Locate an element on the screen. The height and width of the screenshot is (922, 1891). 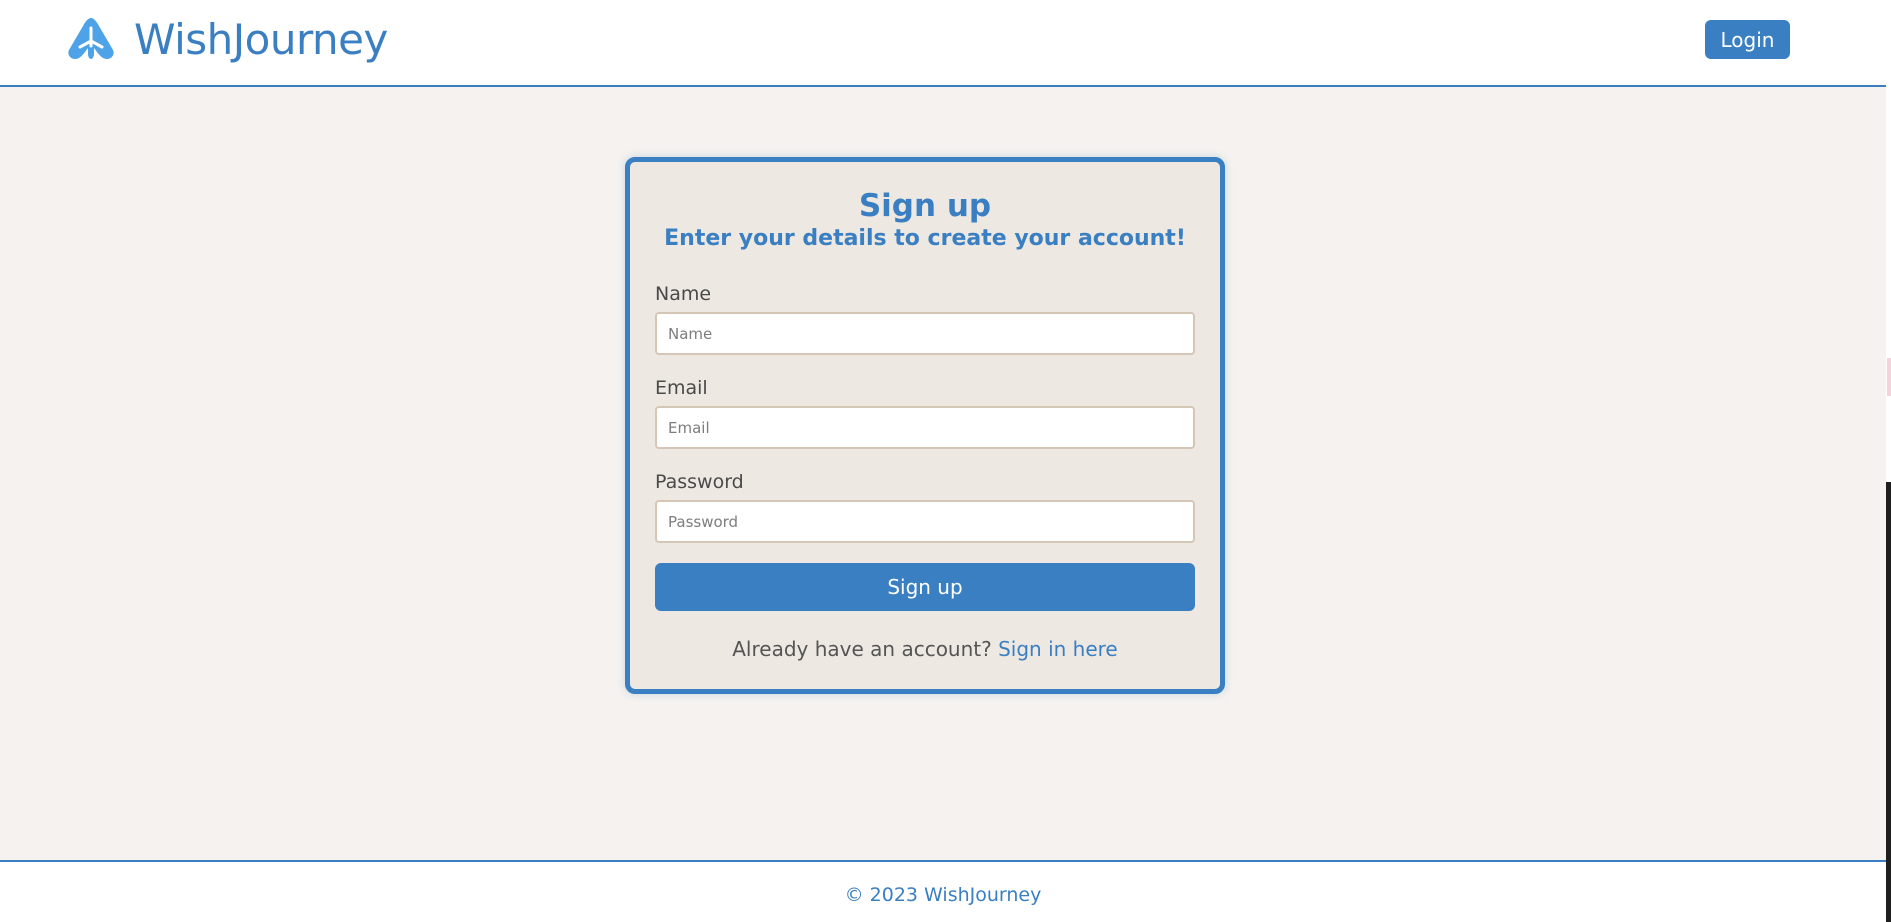
password-field-group: Password is located at coordinates (925, 506).